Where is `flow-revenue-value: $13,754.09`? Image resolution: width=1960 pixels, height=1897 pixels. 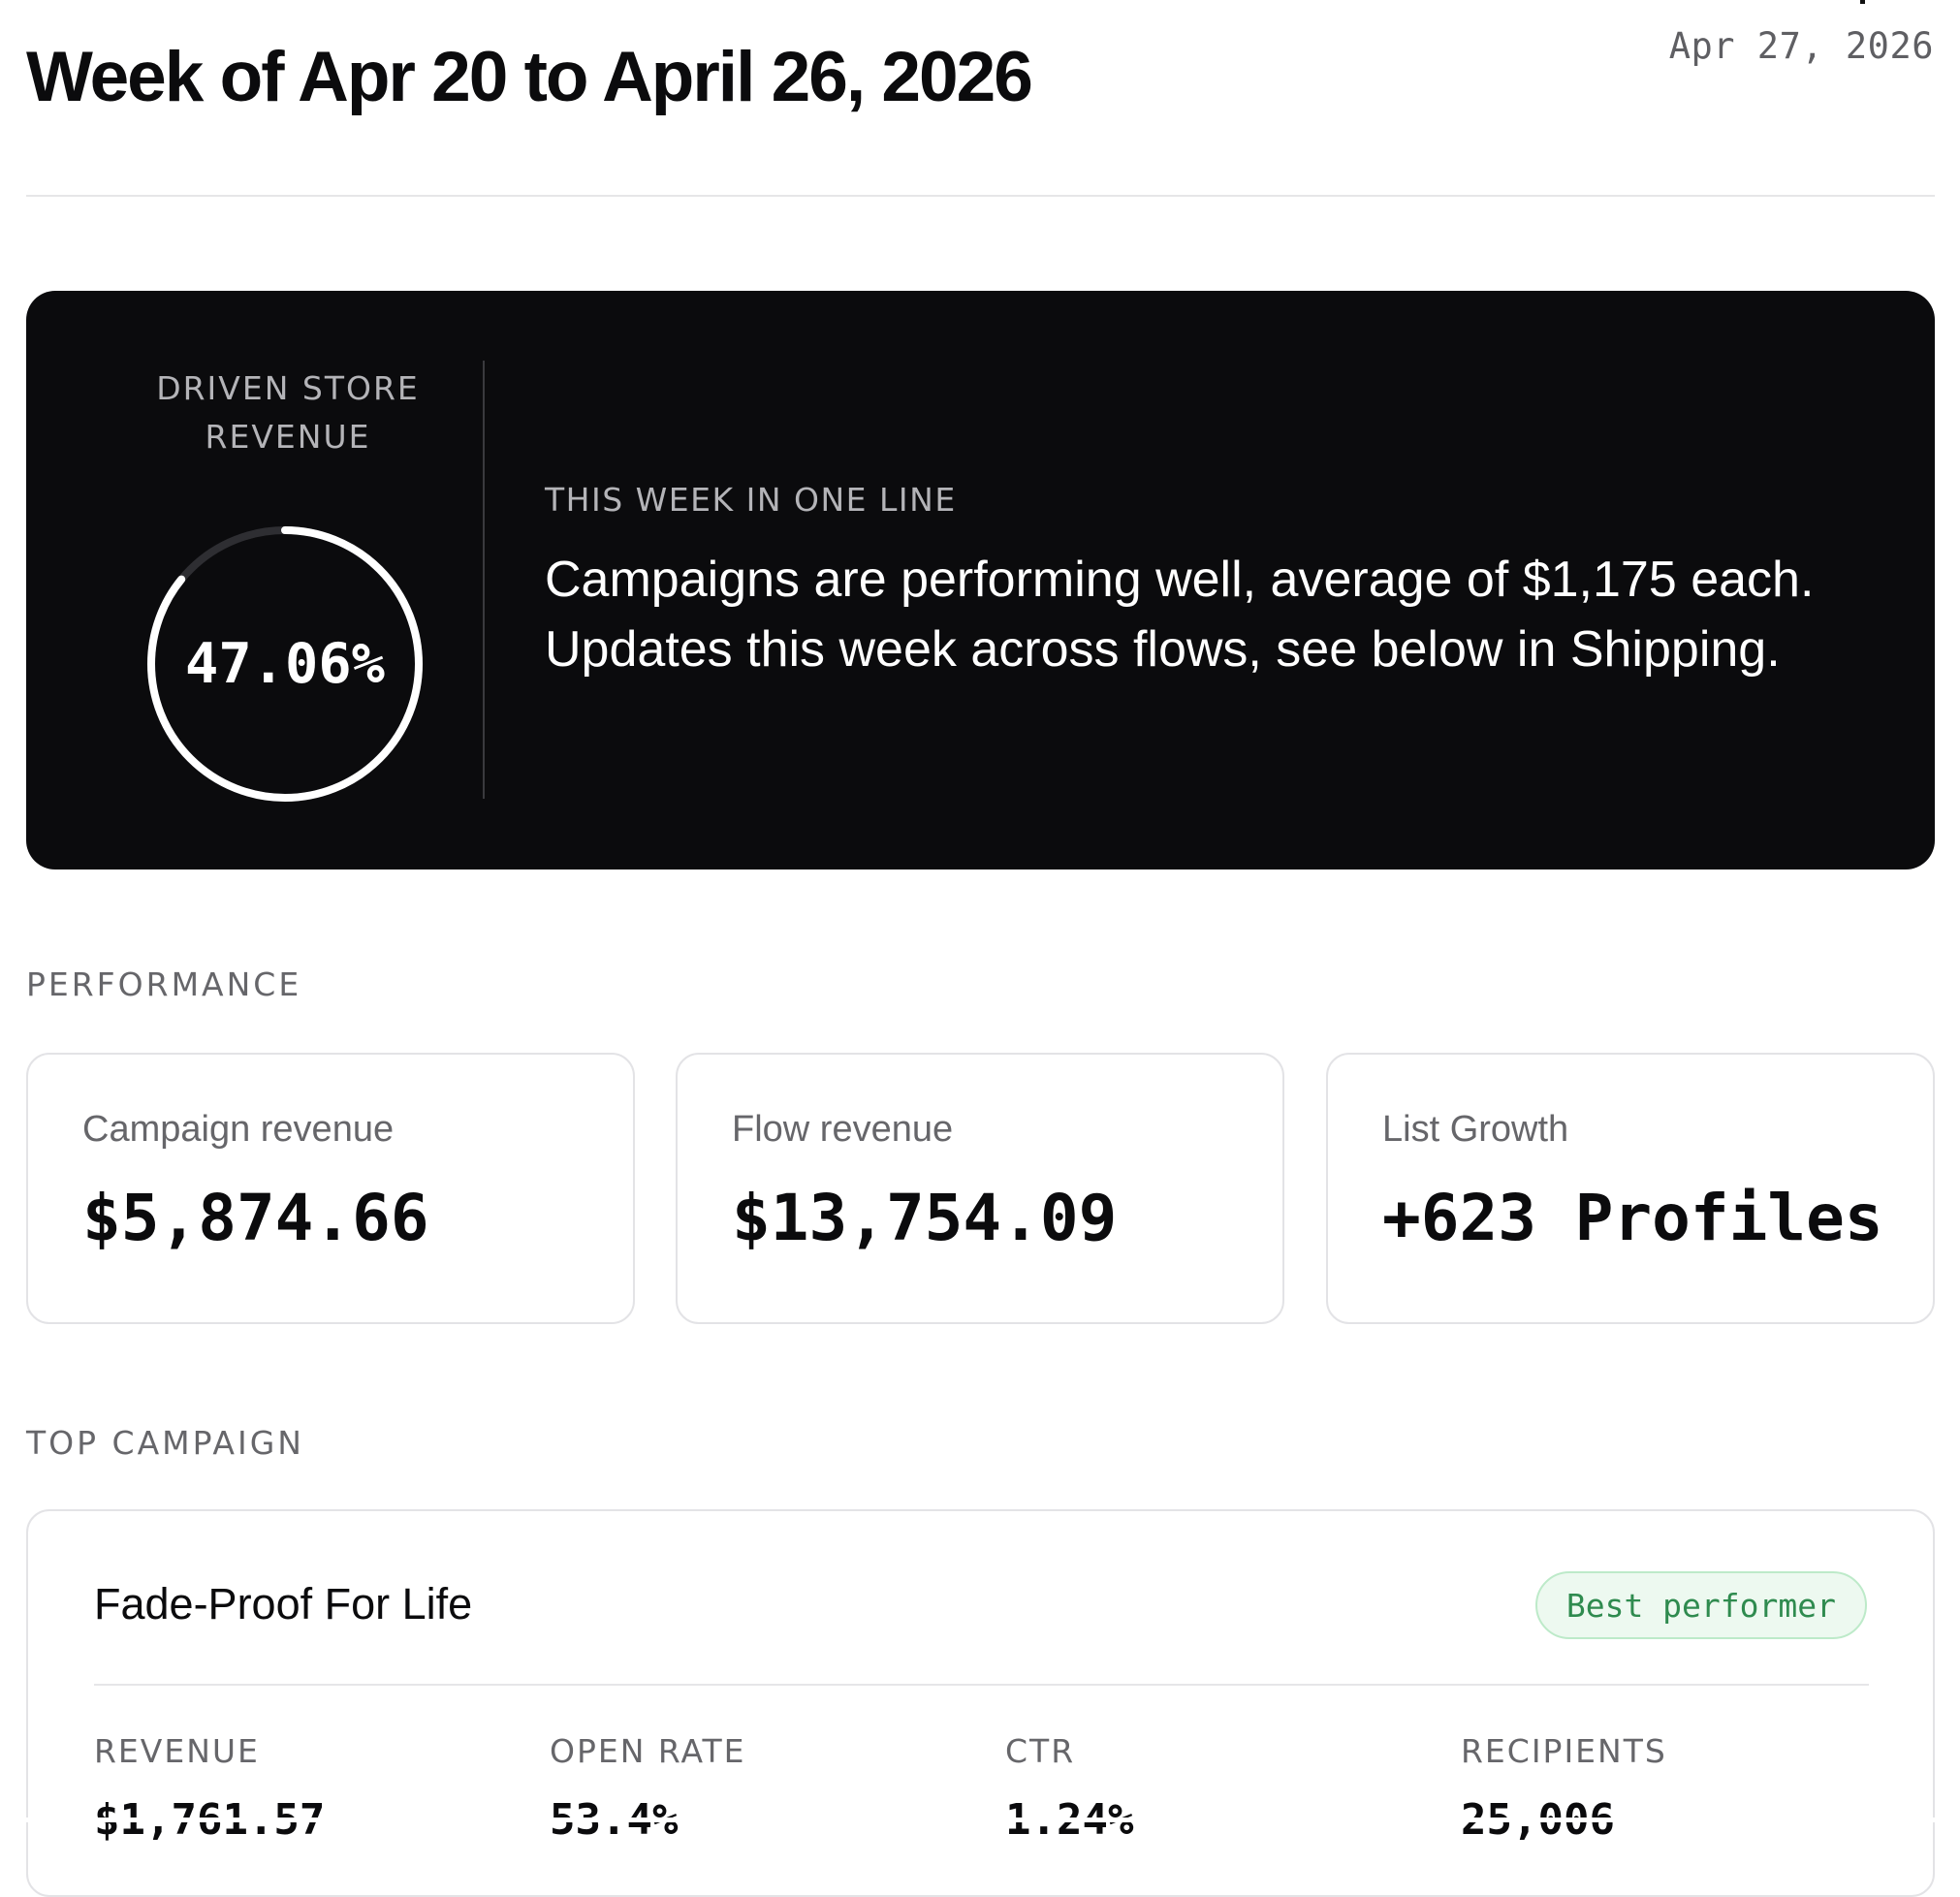
flow-revenue-value: $13,754.09 is located at coordinates (925, 1218).